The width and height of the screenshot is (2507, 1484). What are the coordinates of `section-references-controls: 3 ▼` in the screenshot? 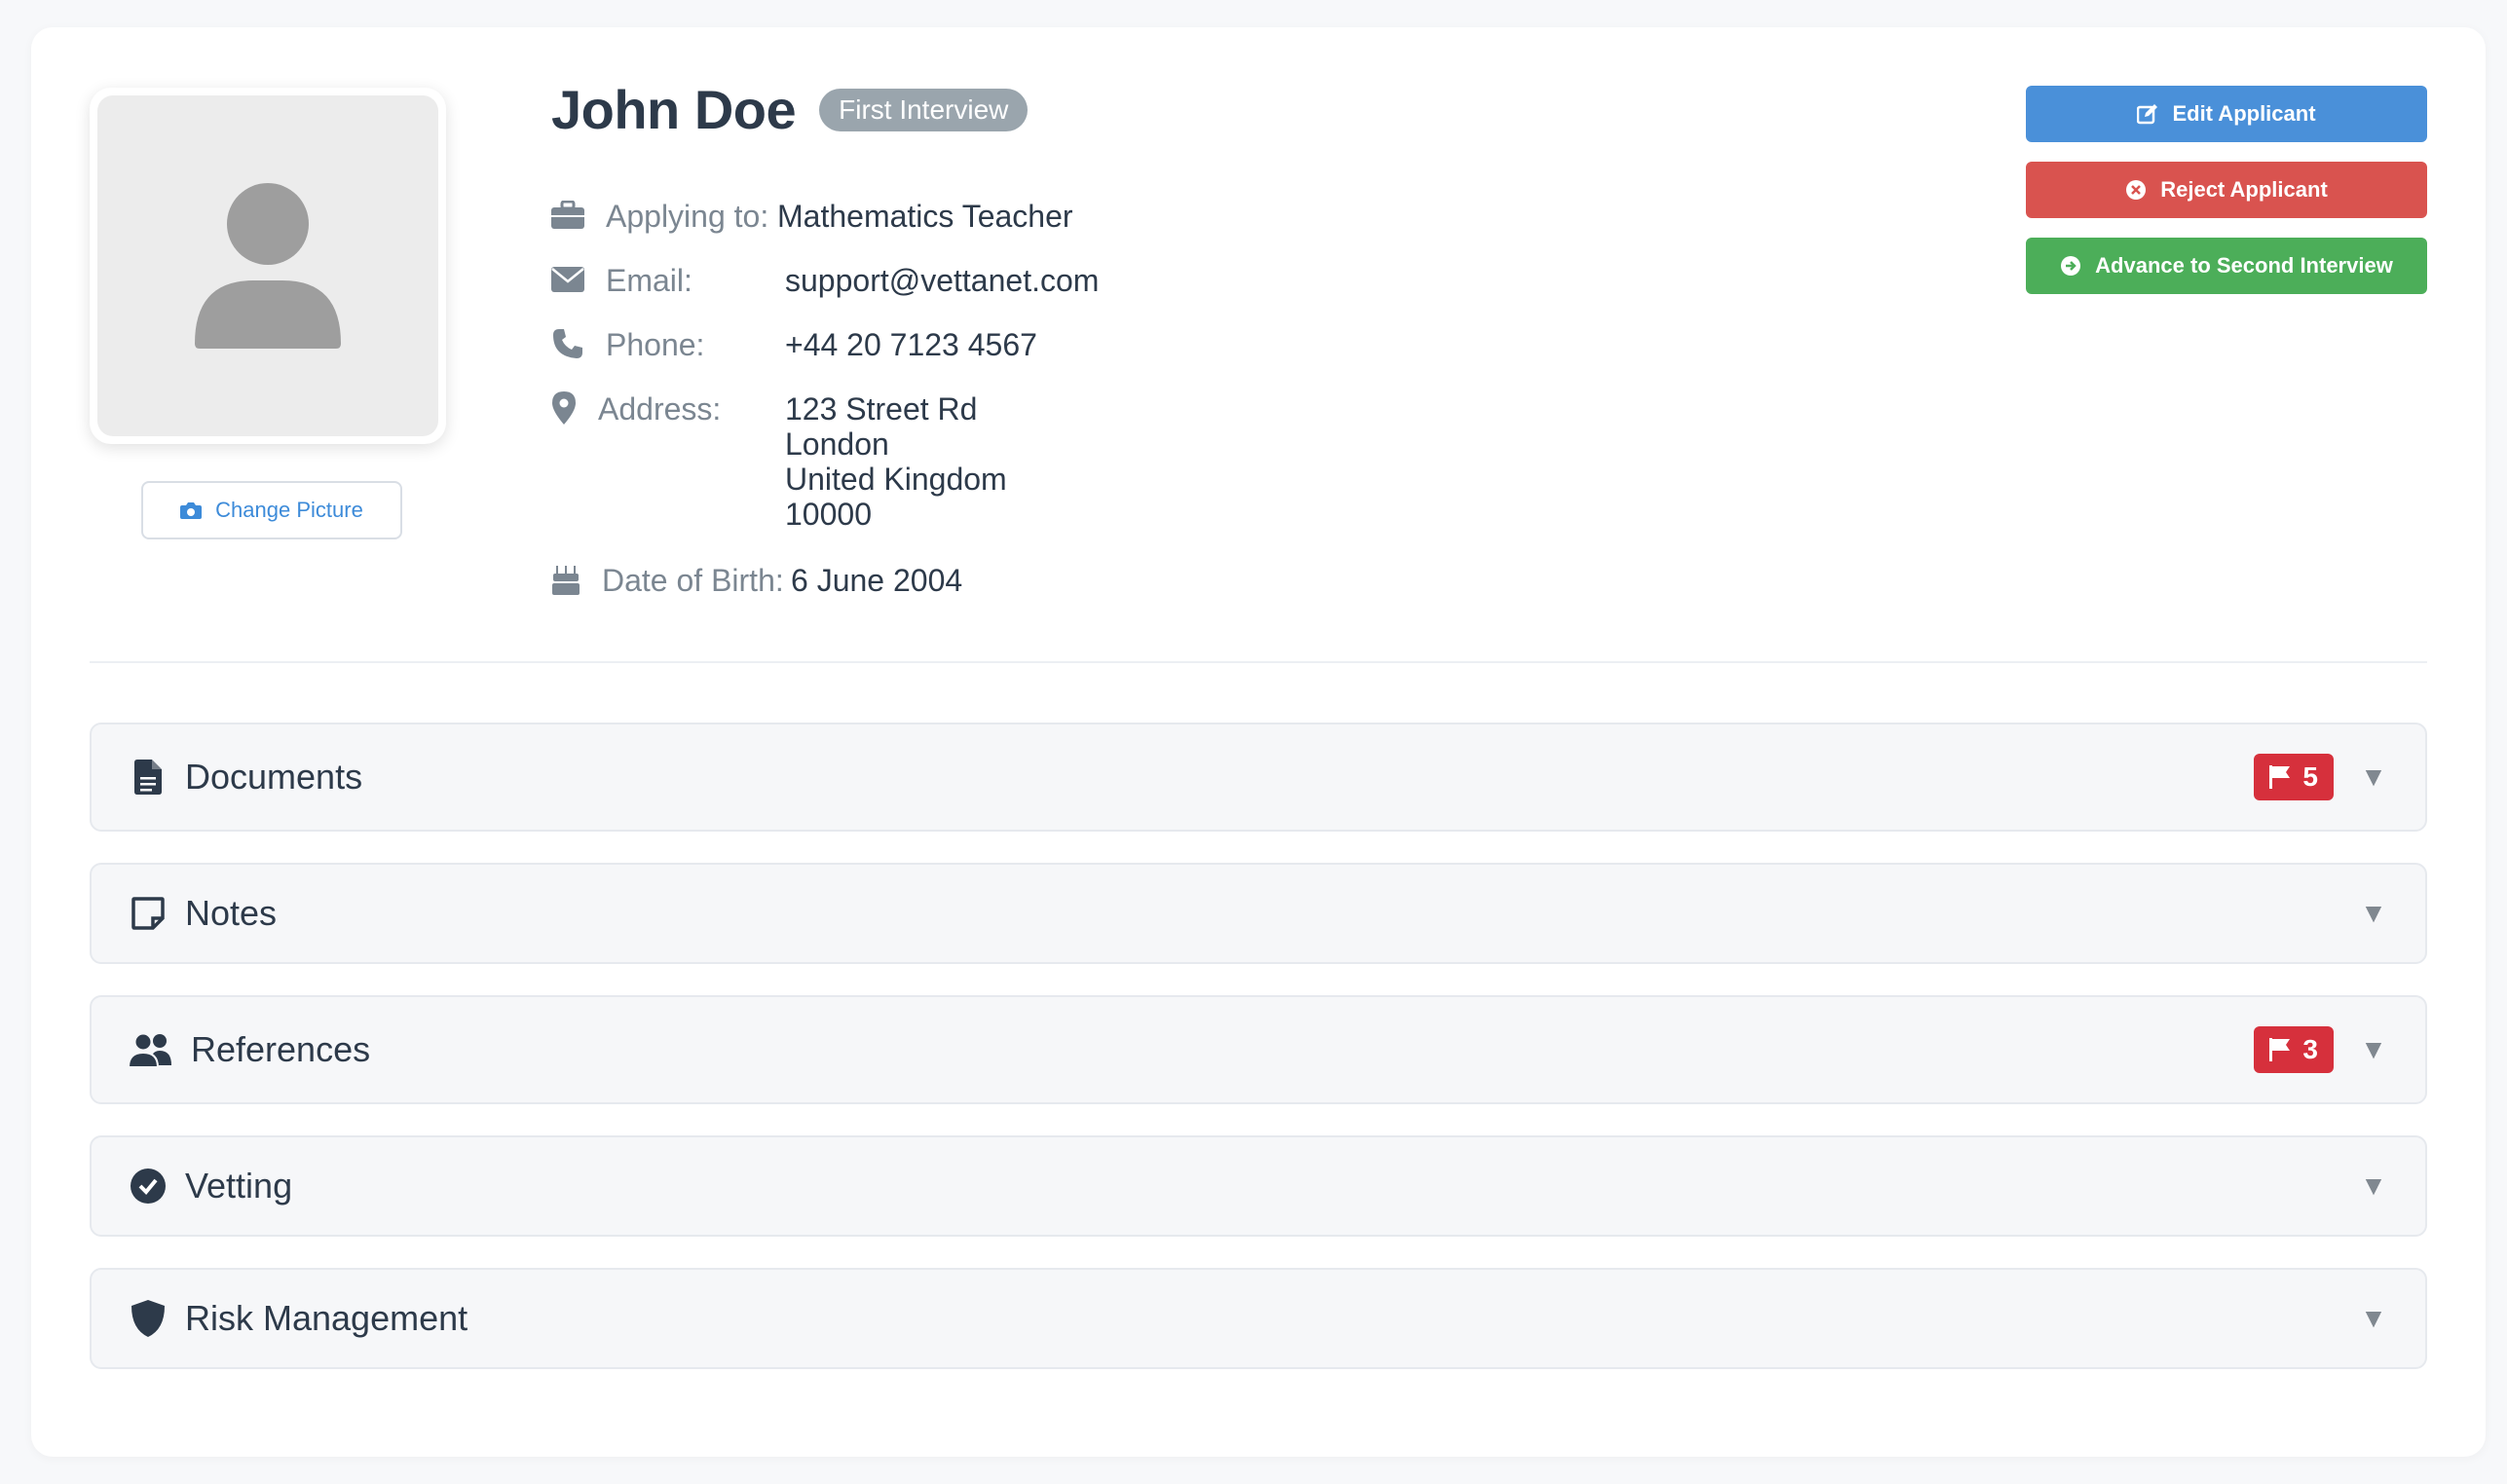 It's located at (2321, 1049).